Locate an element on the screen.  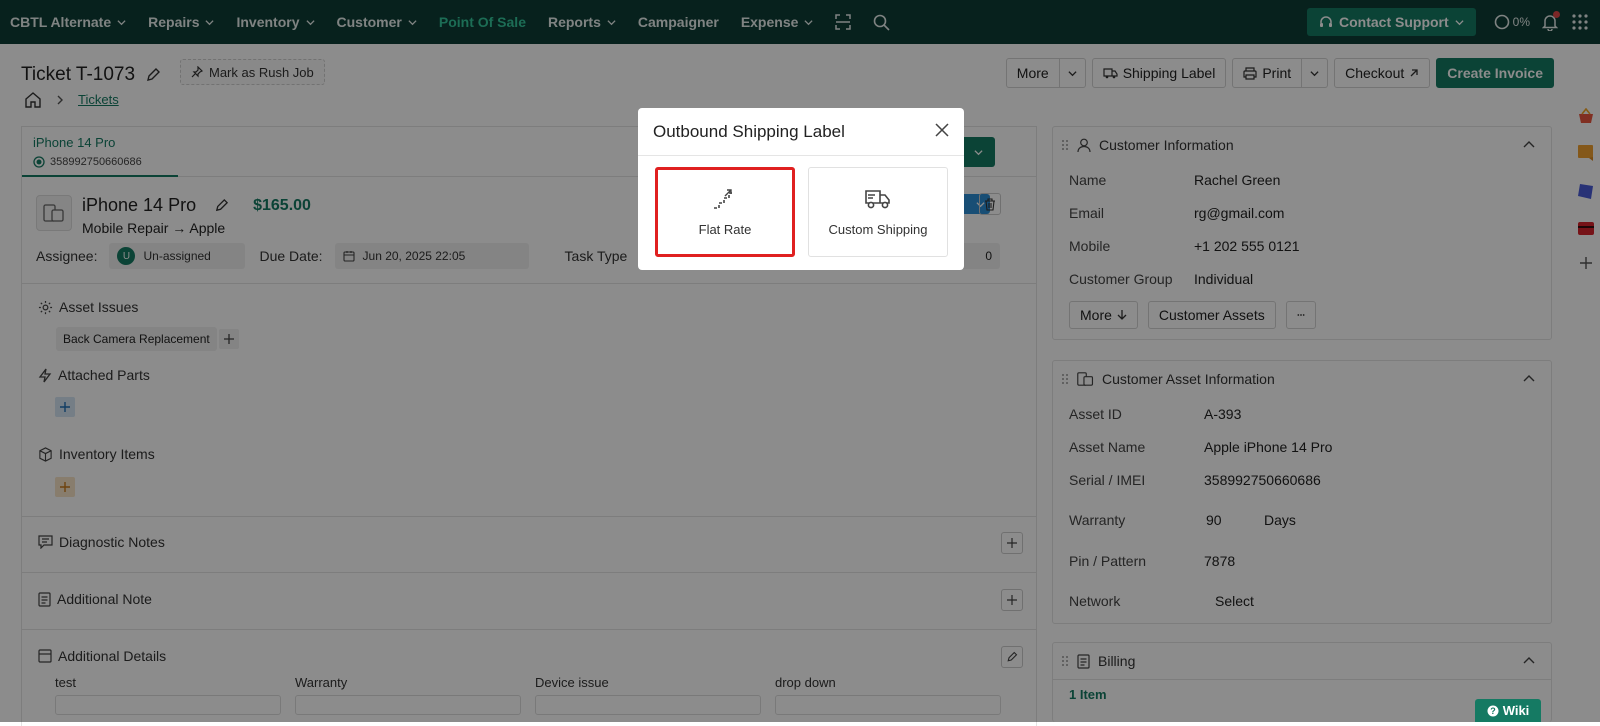
stairs-icon is located at coordinates (724, 198).